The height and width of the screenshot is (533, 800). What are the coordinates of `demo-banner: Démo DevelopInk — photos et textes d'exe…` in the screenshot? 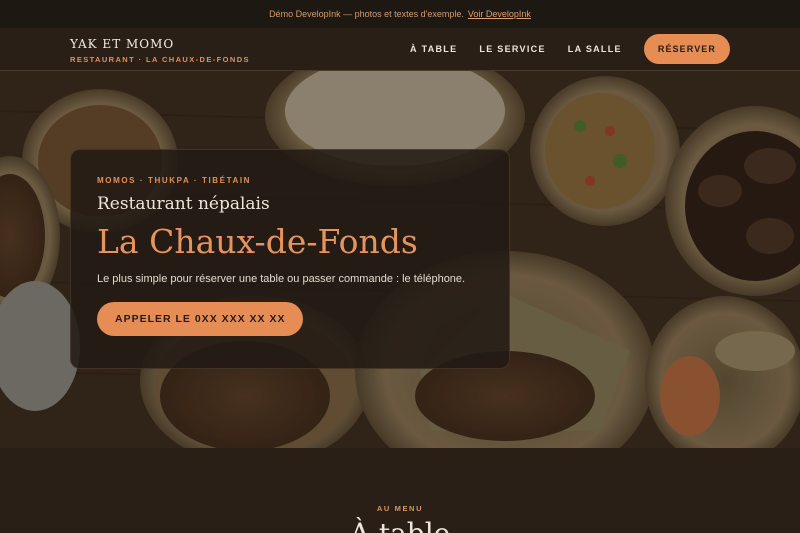 It's located at (400, 14).